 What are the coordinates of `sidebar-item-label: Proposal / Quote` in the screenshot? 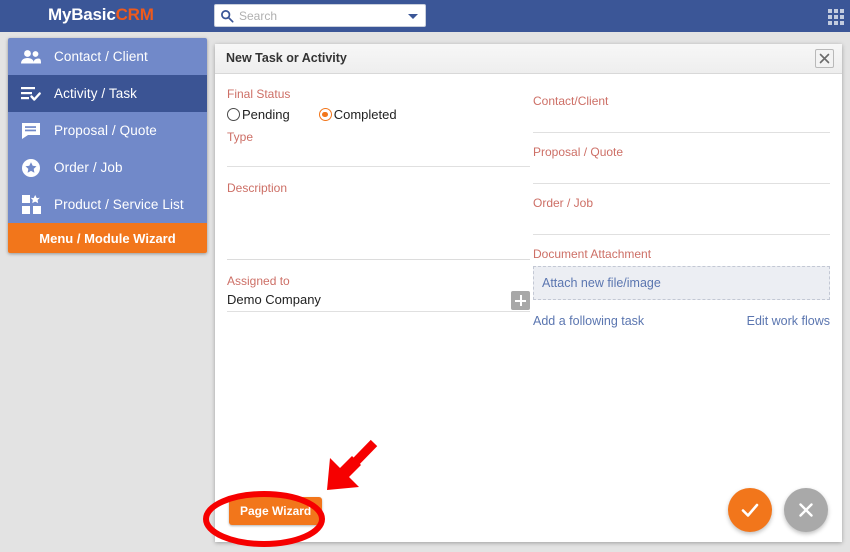 It's located at (105, 130).